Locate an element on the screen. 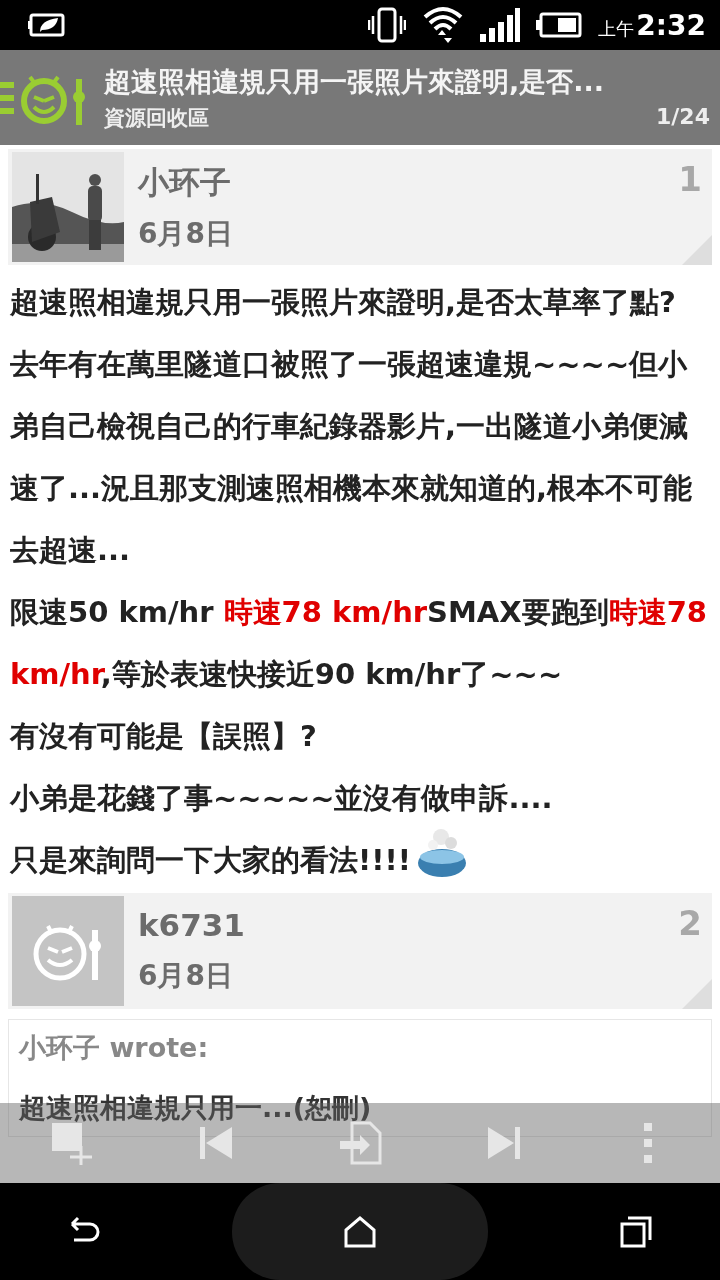 Image resolution: width=720 pixels, height=1280 pixels. post-paragraph: 有沒有可能是【誤照】? is located at coordinates (164, 736).